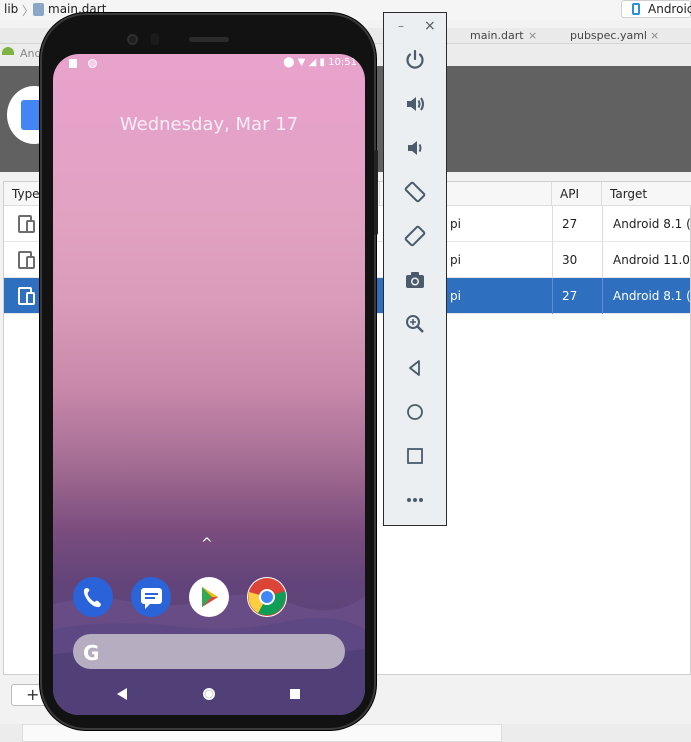  What do you see at coordinates (207, 544) in the screenshot?
I see `swipe-up-icon: ^` at bounding box center [207, 544].